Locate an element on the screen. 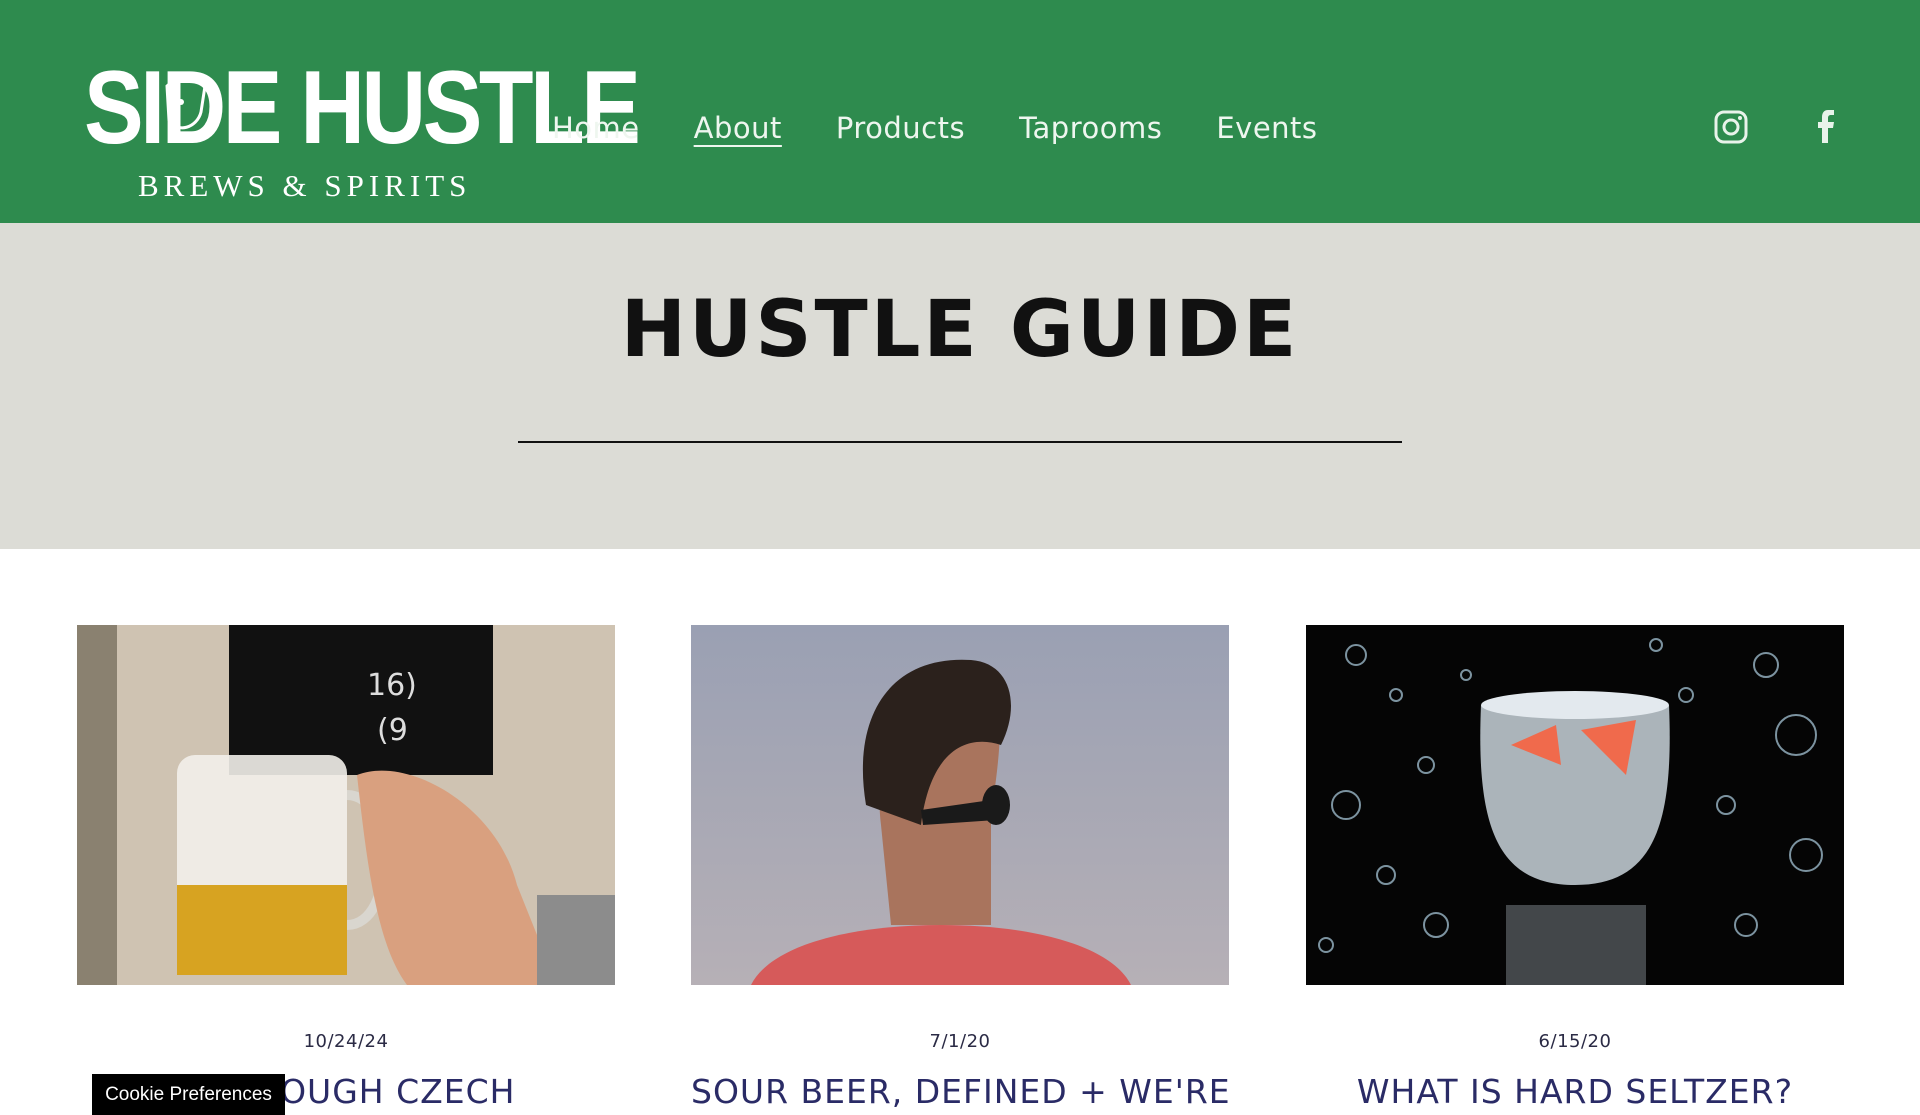 The width and height of the screenshot is (1920, 1115). post-card: 6/15/20 WHAT IS HARD SELTZER? is located at coordinates (1575, 868).